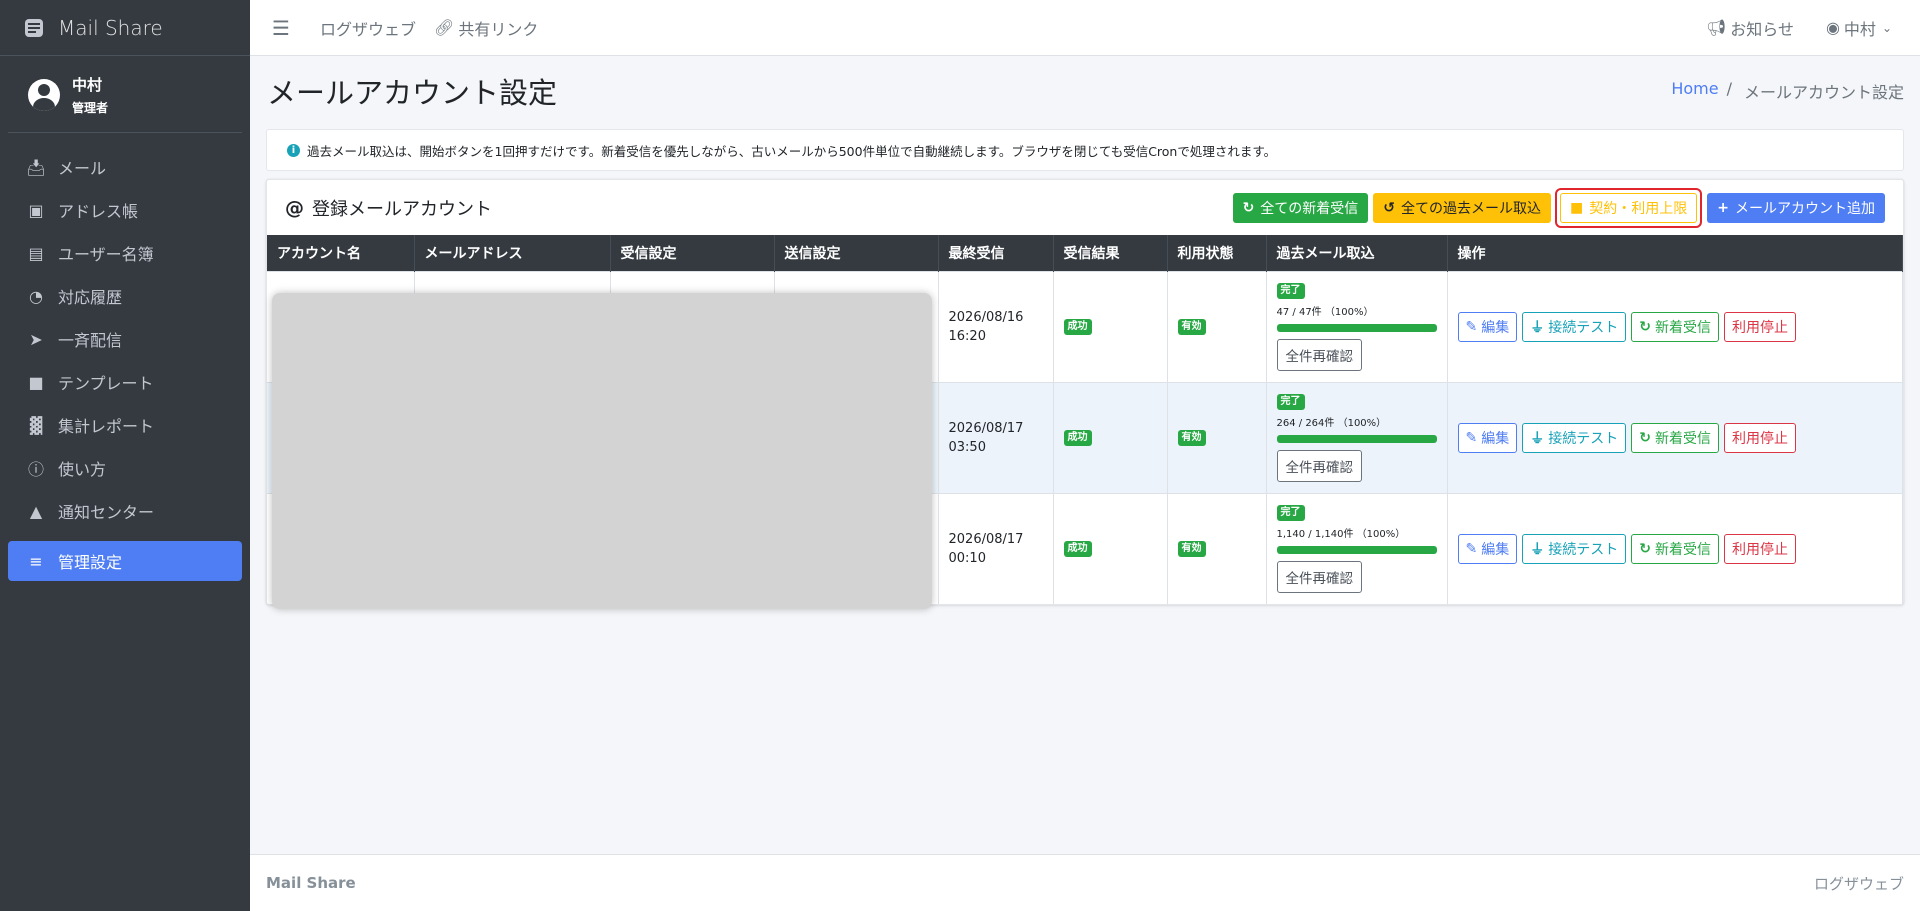 The height and width of the screenshot is (911, 1920). I want to click on sidebar-item-help: ⓘ 使い方, so click(125, 468).